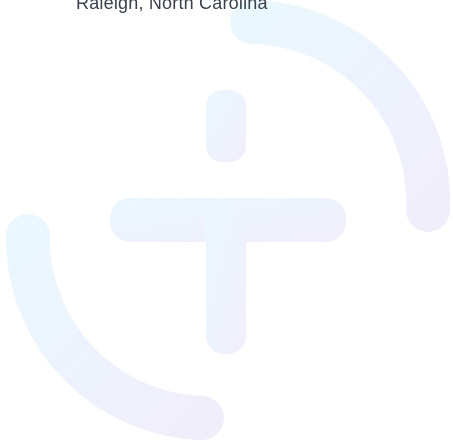 The image size is (453, 444). What do you see at coordinates (226, 126) in the screenshot?
I see `logo-small-bar` at bounding box center [226, 126].